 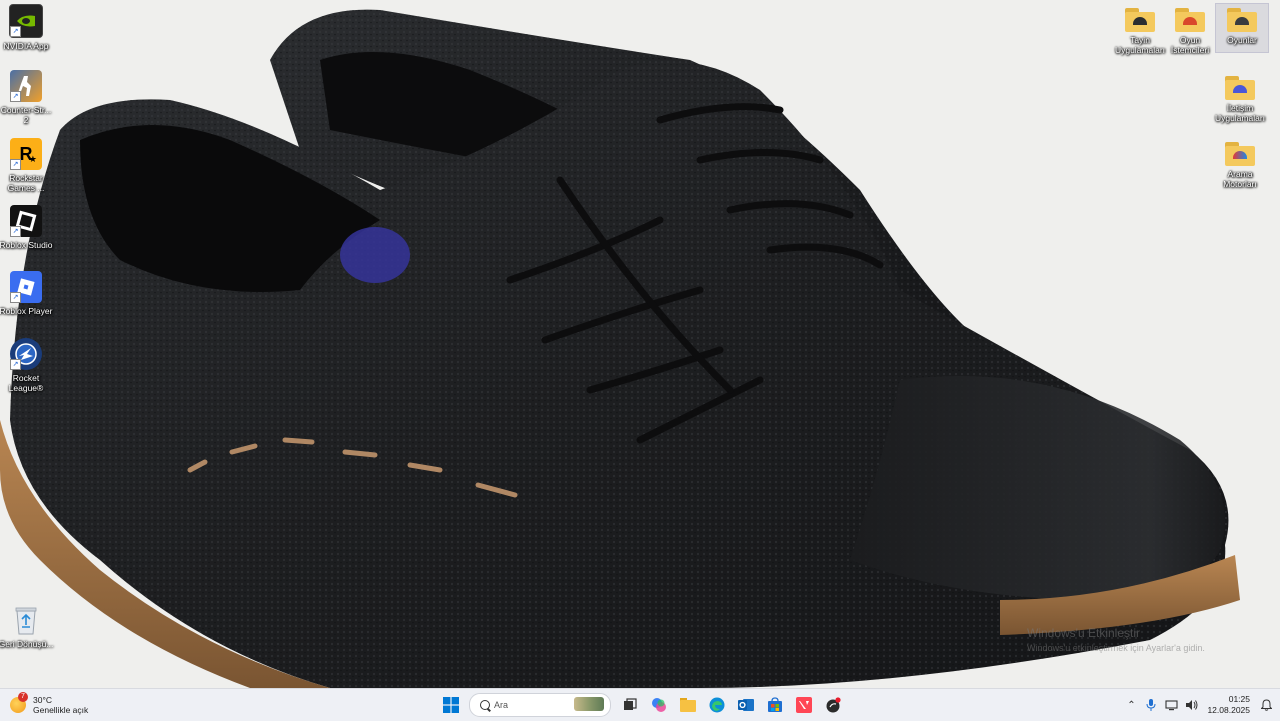 What do you see at coordinates (1240, 113) in the screenshot?
I see `desktop-icon-label: İletişim Uygulamaları` at bounding box center [1240, 113].